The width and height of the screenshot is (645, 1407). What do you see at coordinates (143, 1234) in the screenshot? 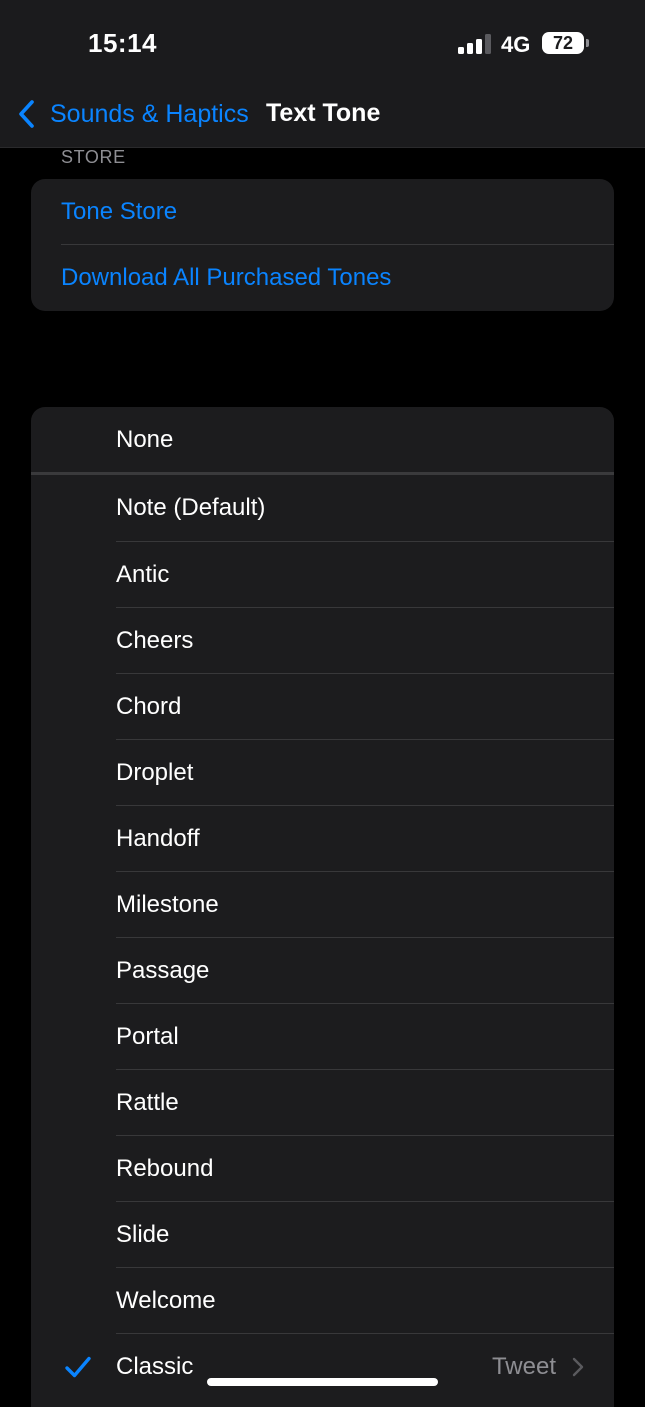
I see `tone-label: Slide` at bounding box center [143, 1234].